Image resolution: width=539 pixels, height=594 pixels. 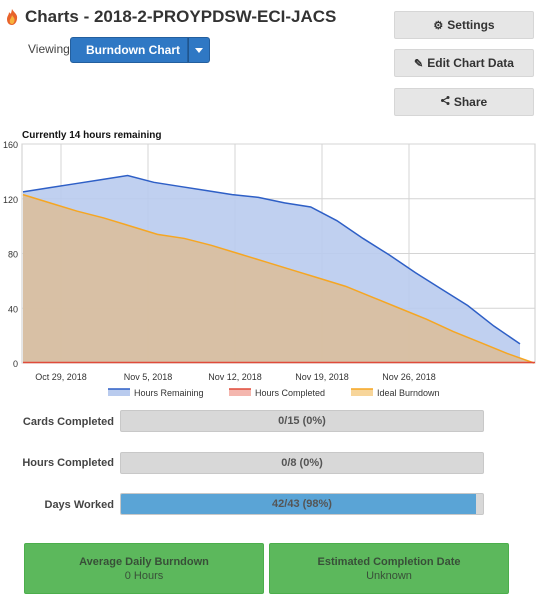 I want to click on legend-label: Hours Completed, so click(x=290, y=393).